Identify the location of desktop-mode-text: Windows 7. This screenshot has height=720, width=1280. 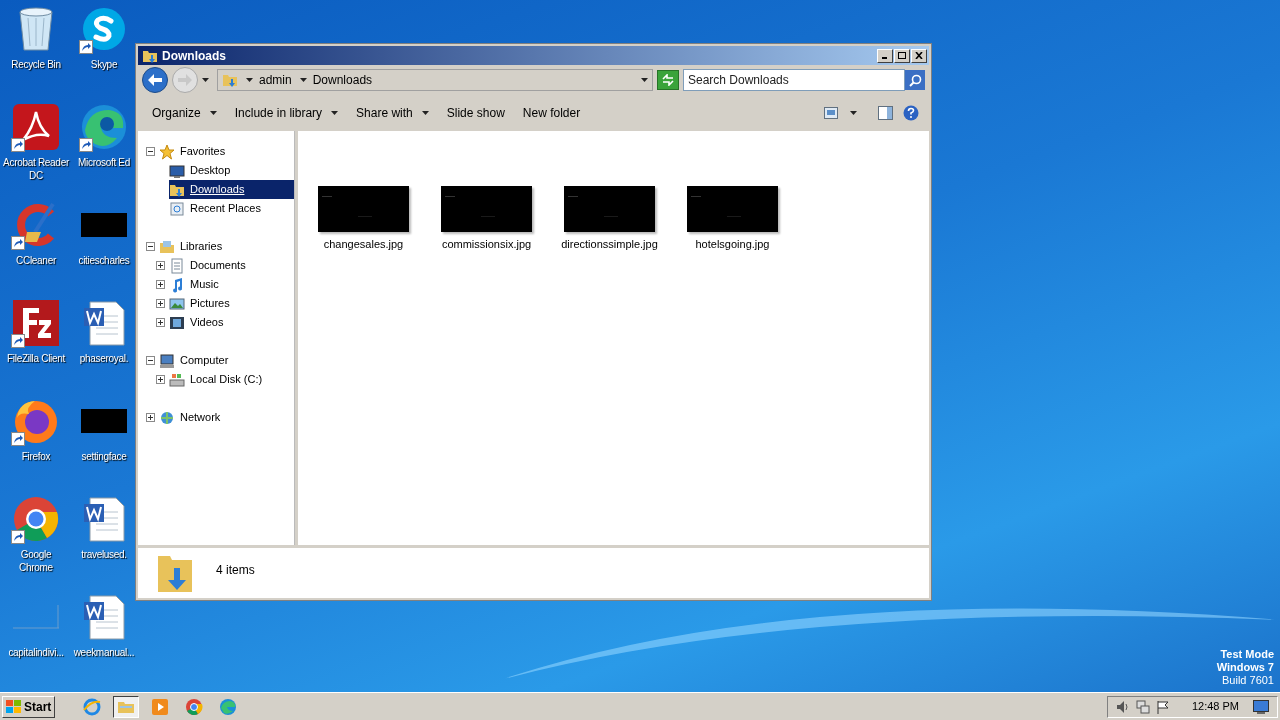
(1245, 667).